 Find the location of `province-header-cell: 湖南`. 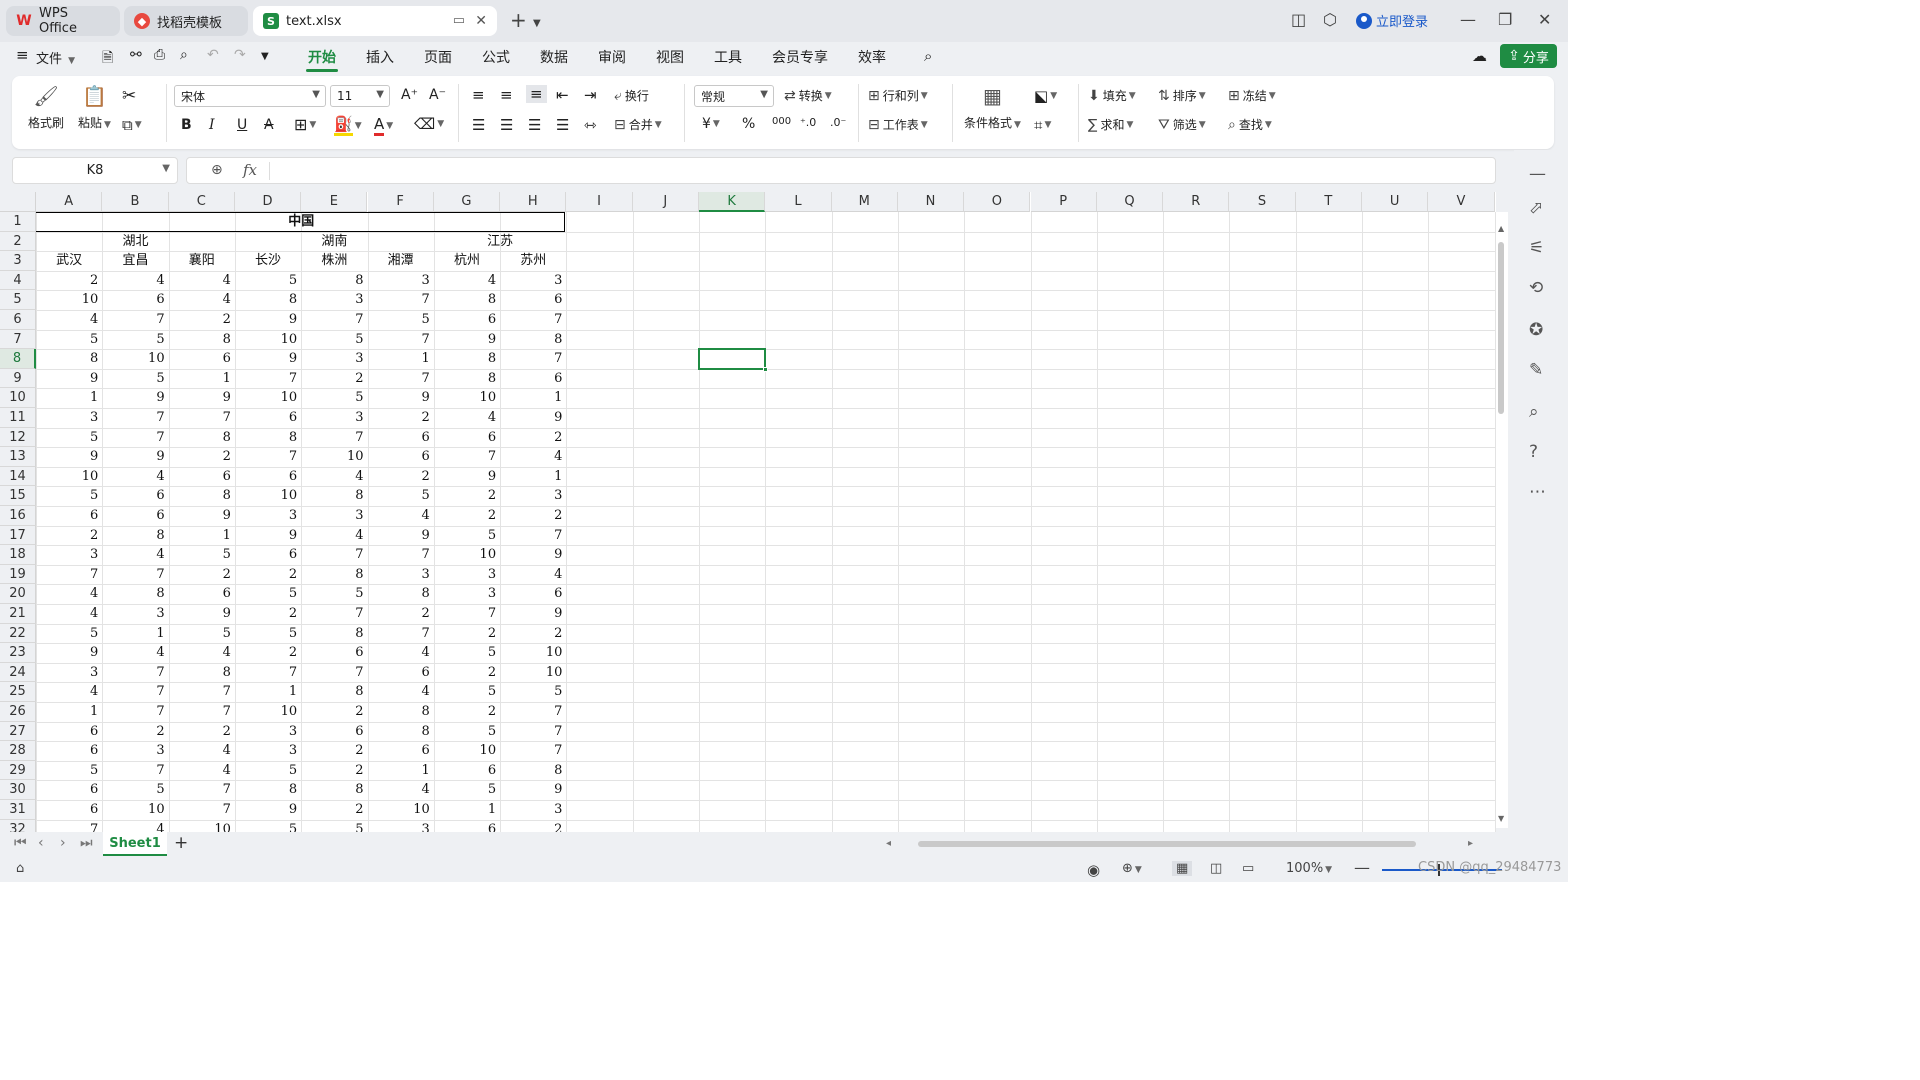

province-header-cell: 湖南 is located at coordinates (334, 242).